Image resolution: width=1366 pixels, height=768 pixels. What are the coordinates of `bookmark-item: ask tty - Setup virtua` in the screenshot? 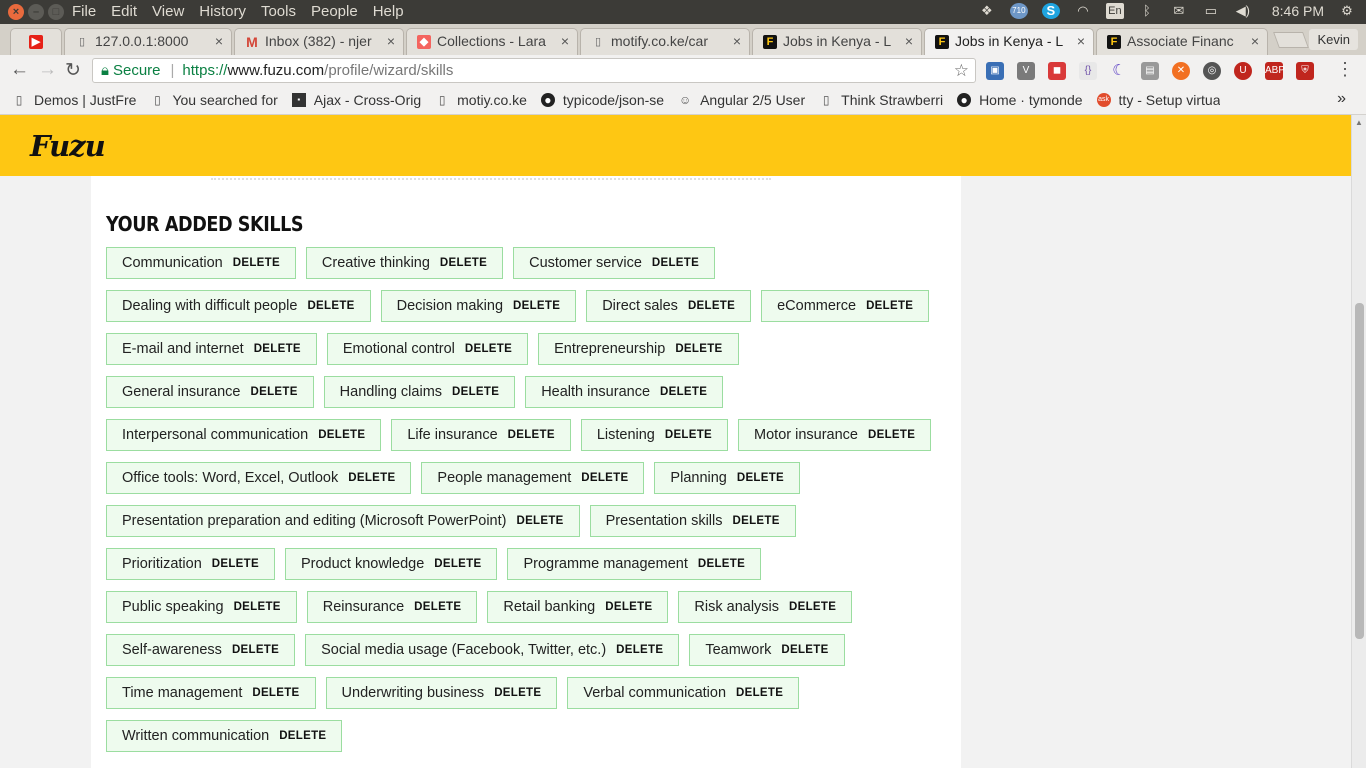 It's located at (1158, 100).